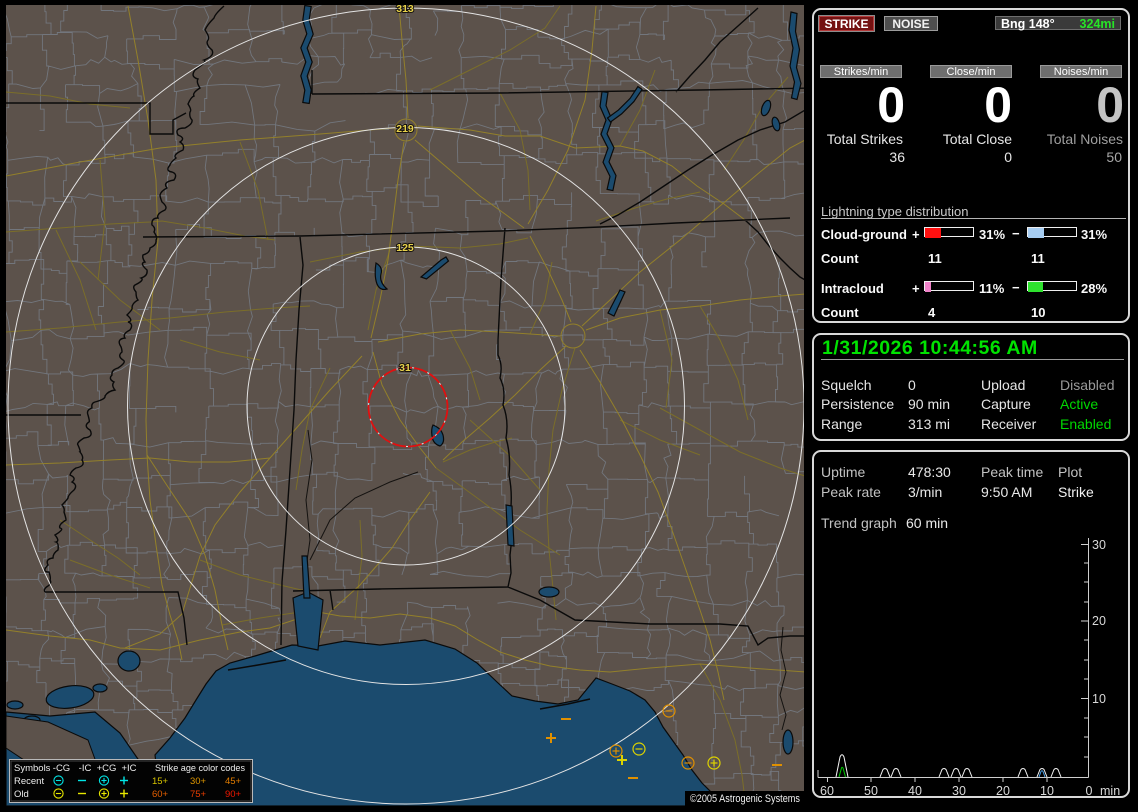 This screenshot has height=812, width=1138. Describe the element at coordinates (107, 768) in the screenshot. I see `svg-text: +CG` at that location.